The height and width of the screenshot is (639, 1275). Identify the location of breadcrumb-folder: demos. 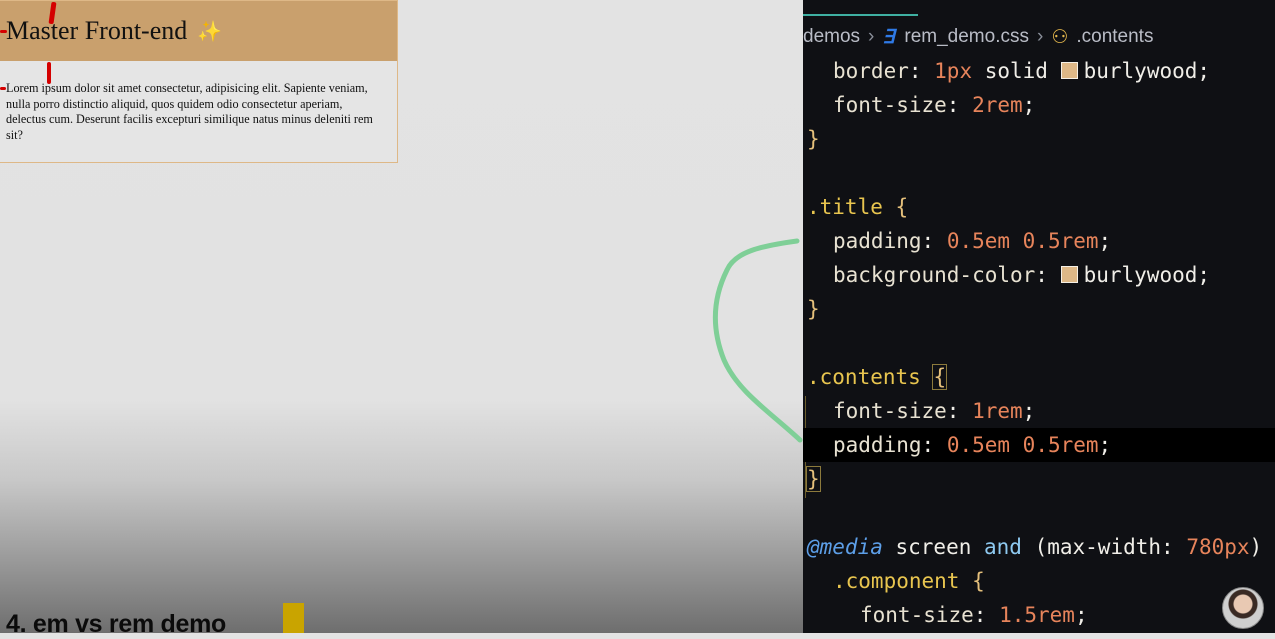
(831, 37).